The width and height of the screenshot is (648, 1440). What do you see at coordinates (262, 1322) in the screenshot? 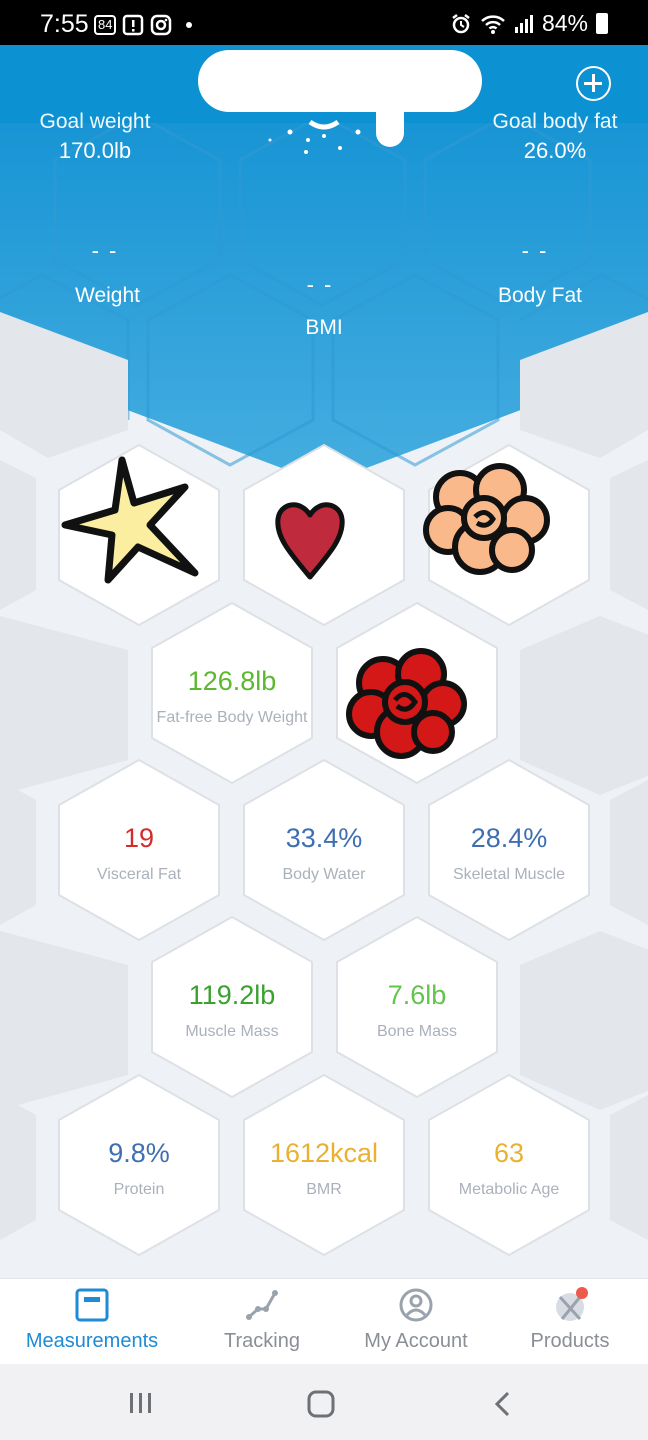
I see `nav-tracking: Tracking` at bounding box center [262, 1322].